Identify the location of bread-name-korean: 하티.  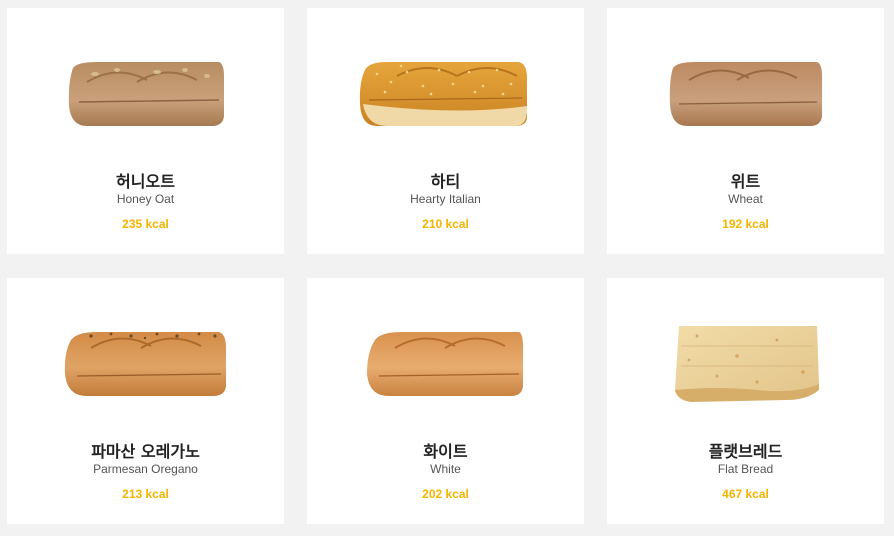
(445, 181).